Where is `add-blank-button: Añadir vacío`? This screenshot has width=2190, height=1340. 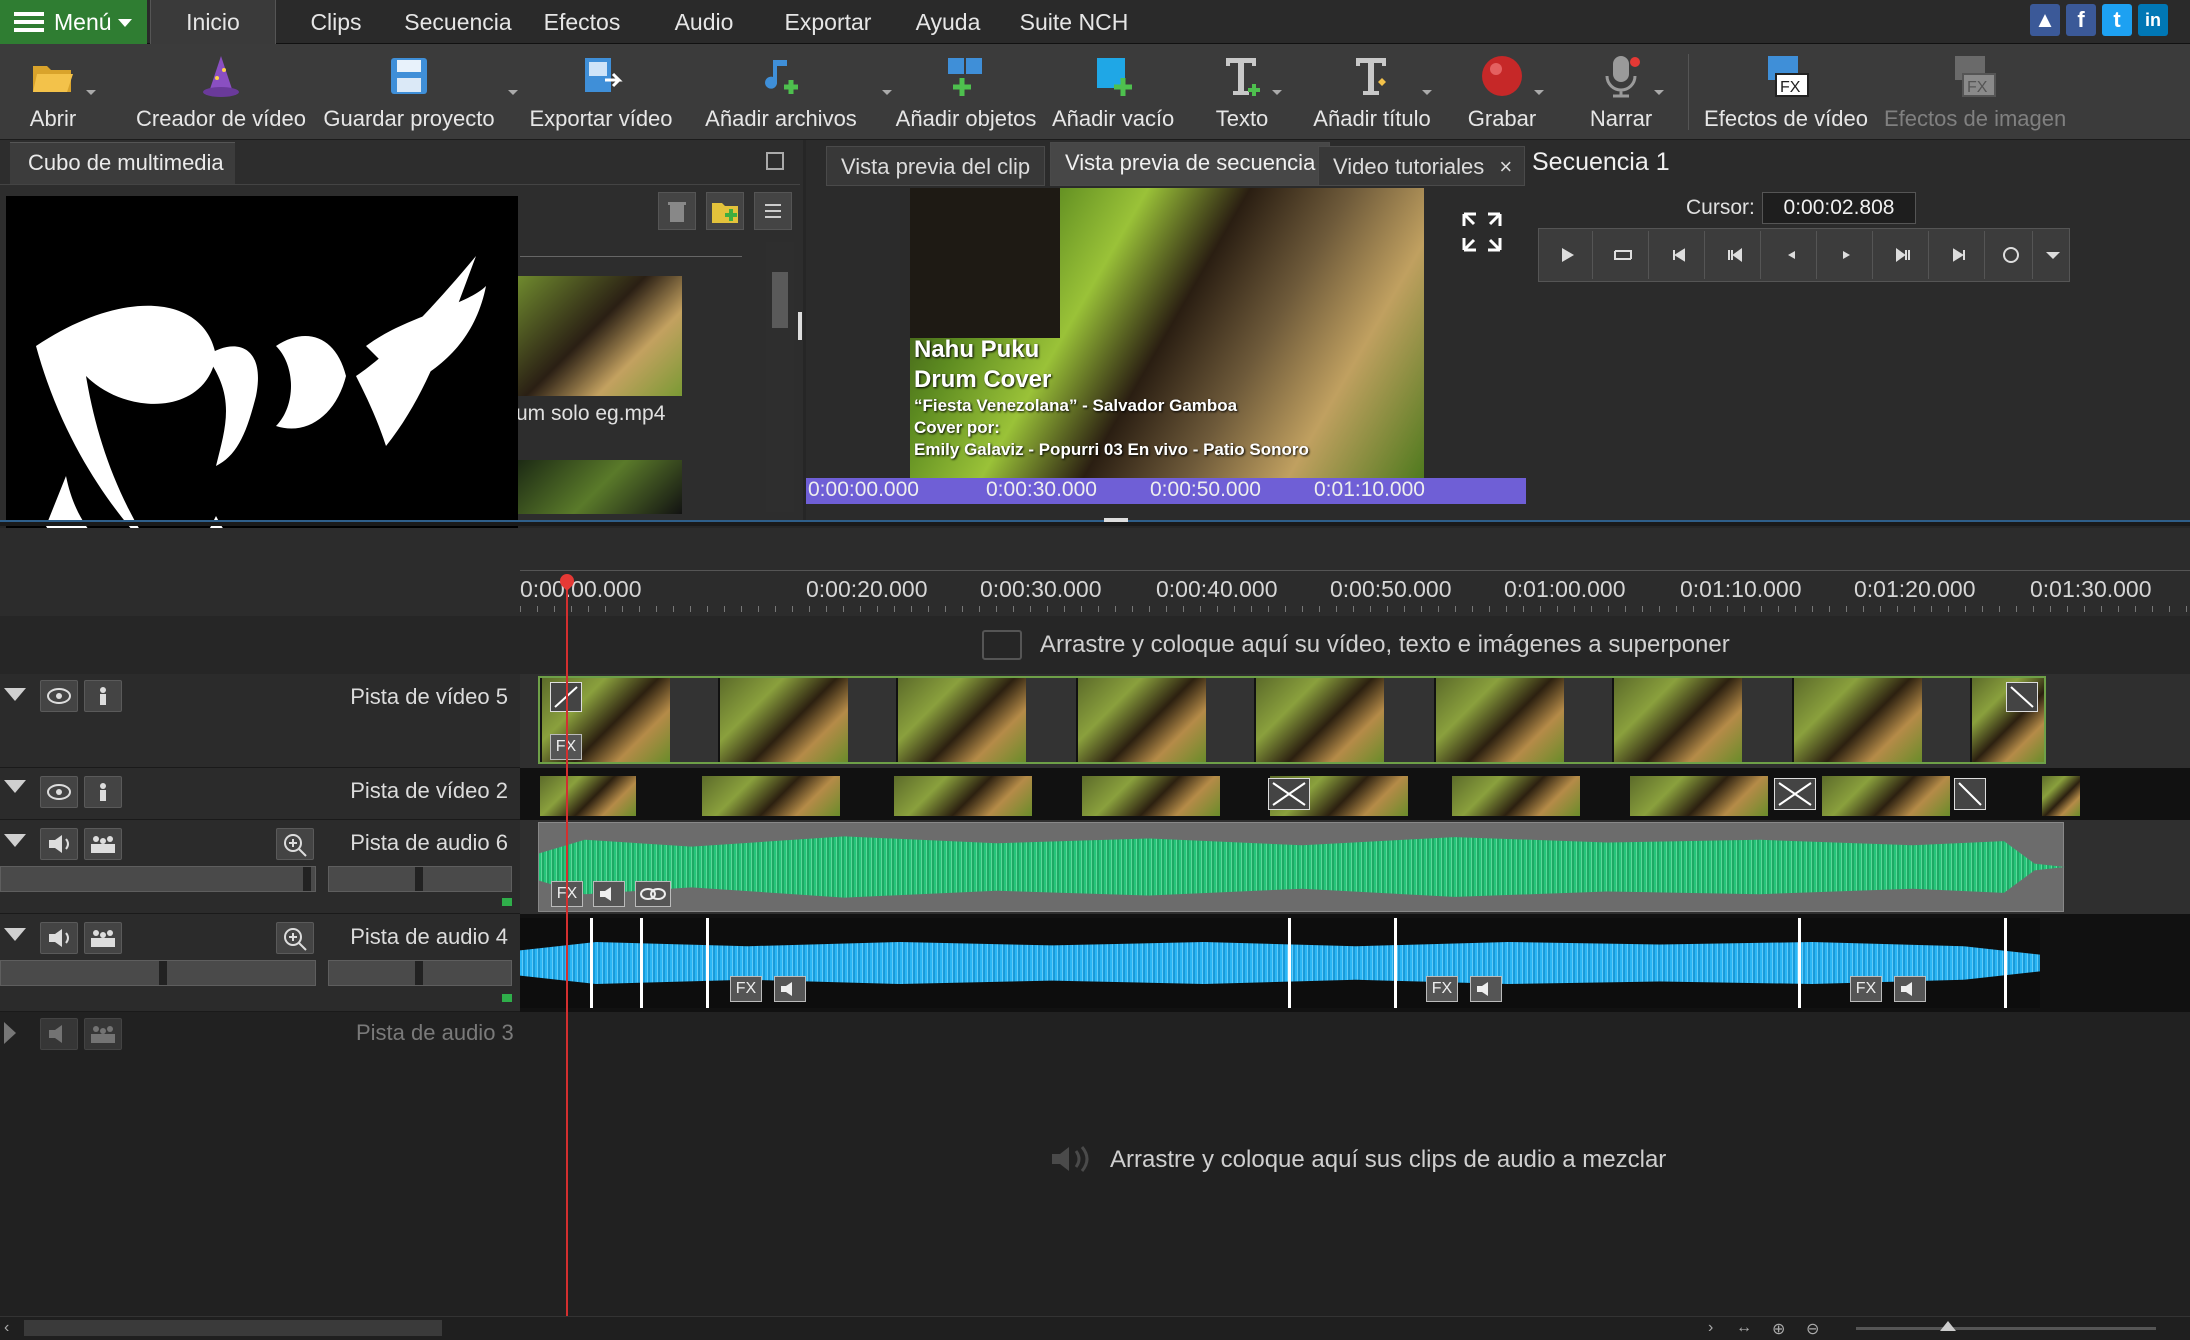
add-blank-button: Añadir vacío is located at coordinates (1113, 92).